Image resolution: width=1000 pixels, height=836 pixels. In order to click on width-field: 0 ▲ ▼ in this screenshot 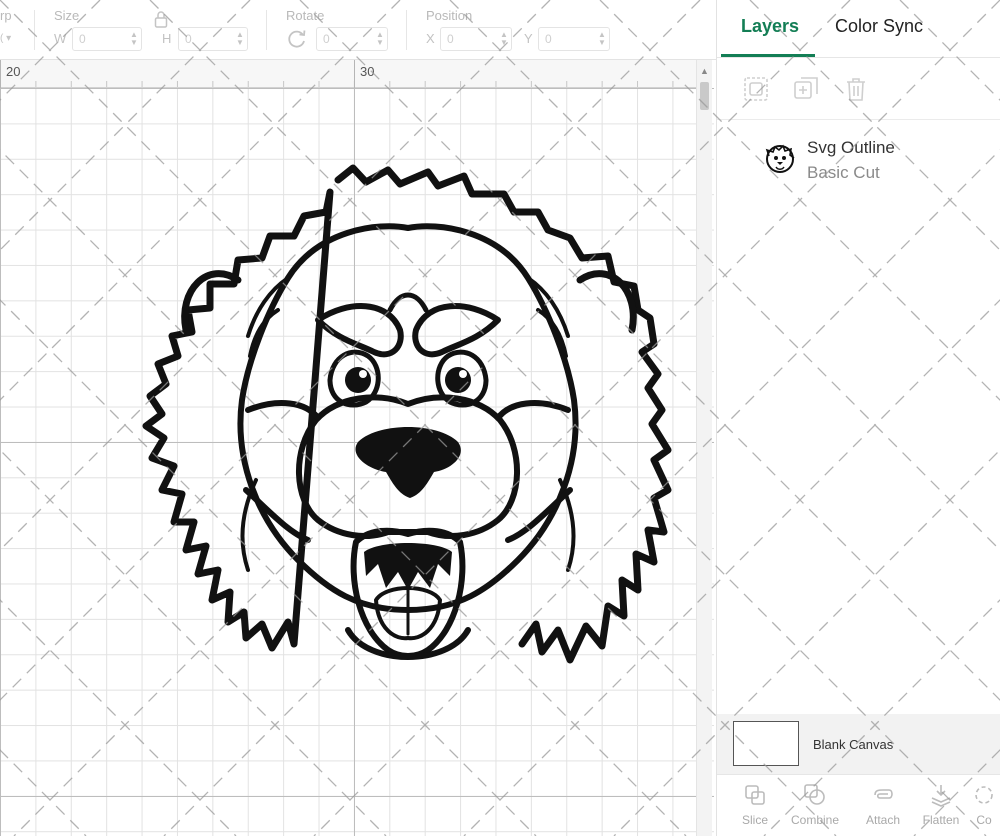, I will do `click(107, 39)`.